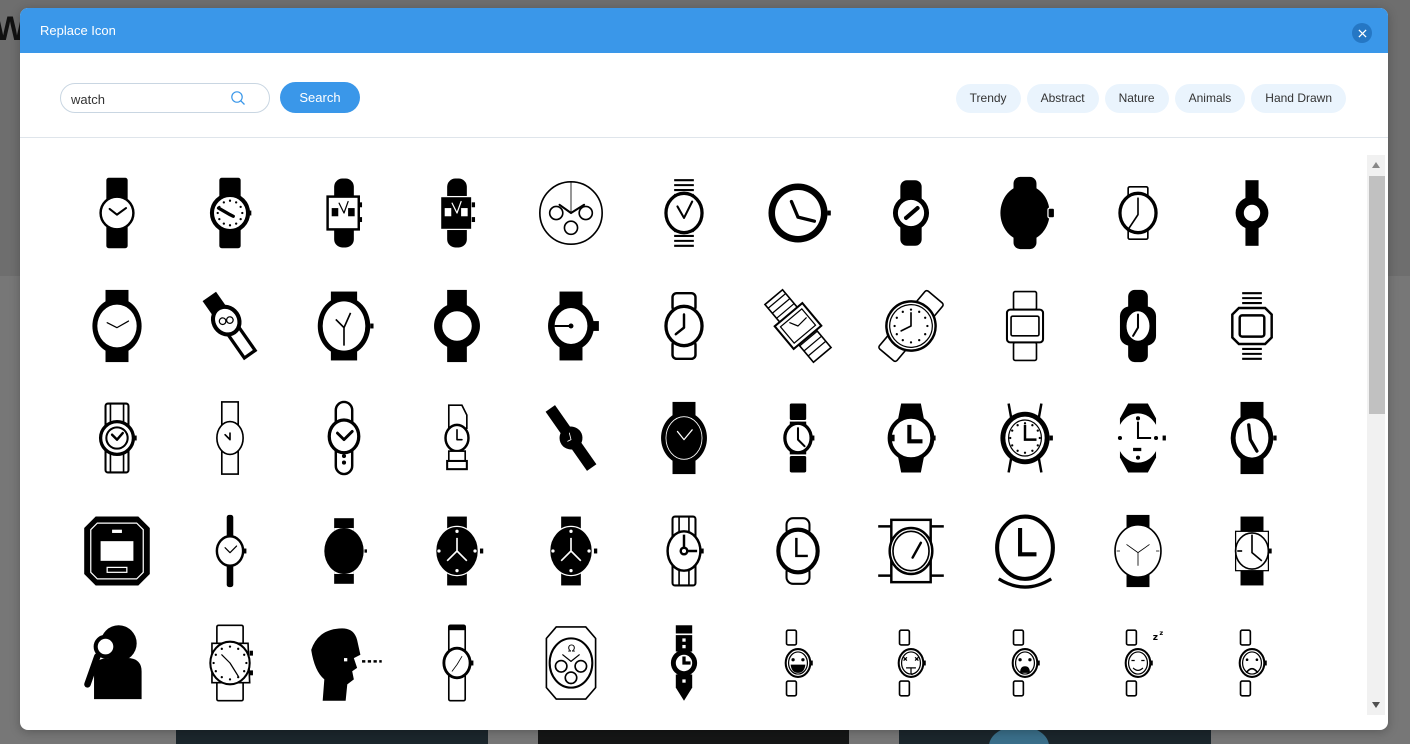  What do you see at coordinates (1141, 438) in the screenshot?
I see `wide-dial-watch-icon` at bounding box center [1141, 438].